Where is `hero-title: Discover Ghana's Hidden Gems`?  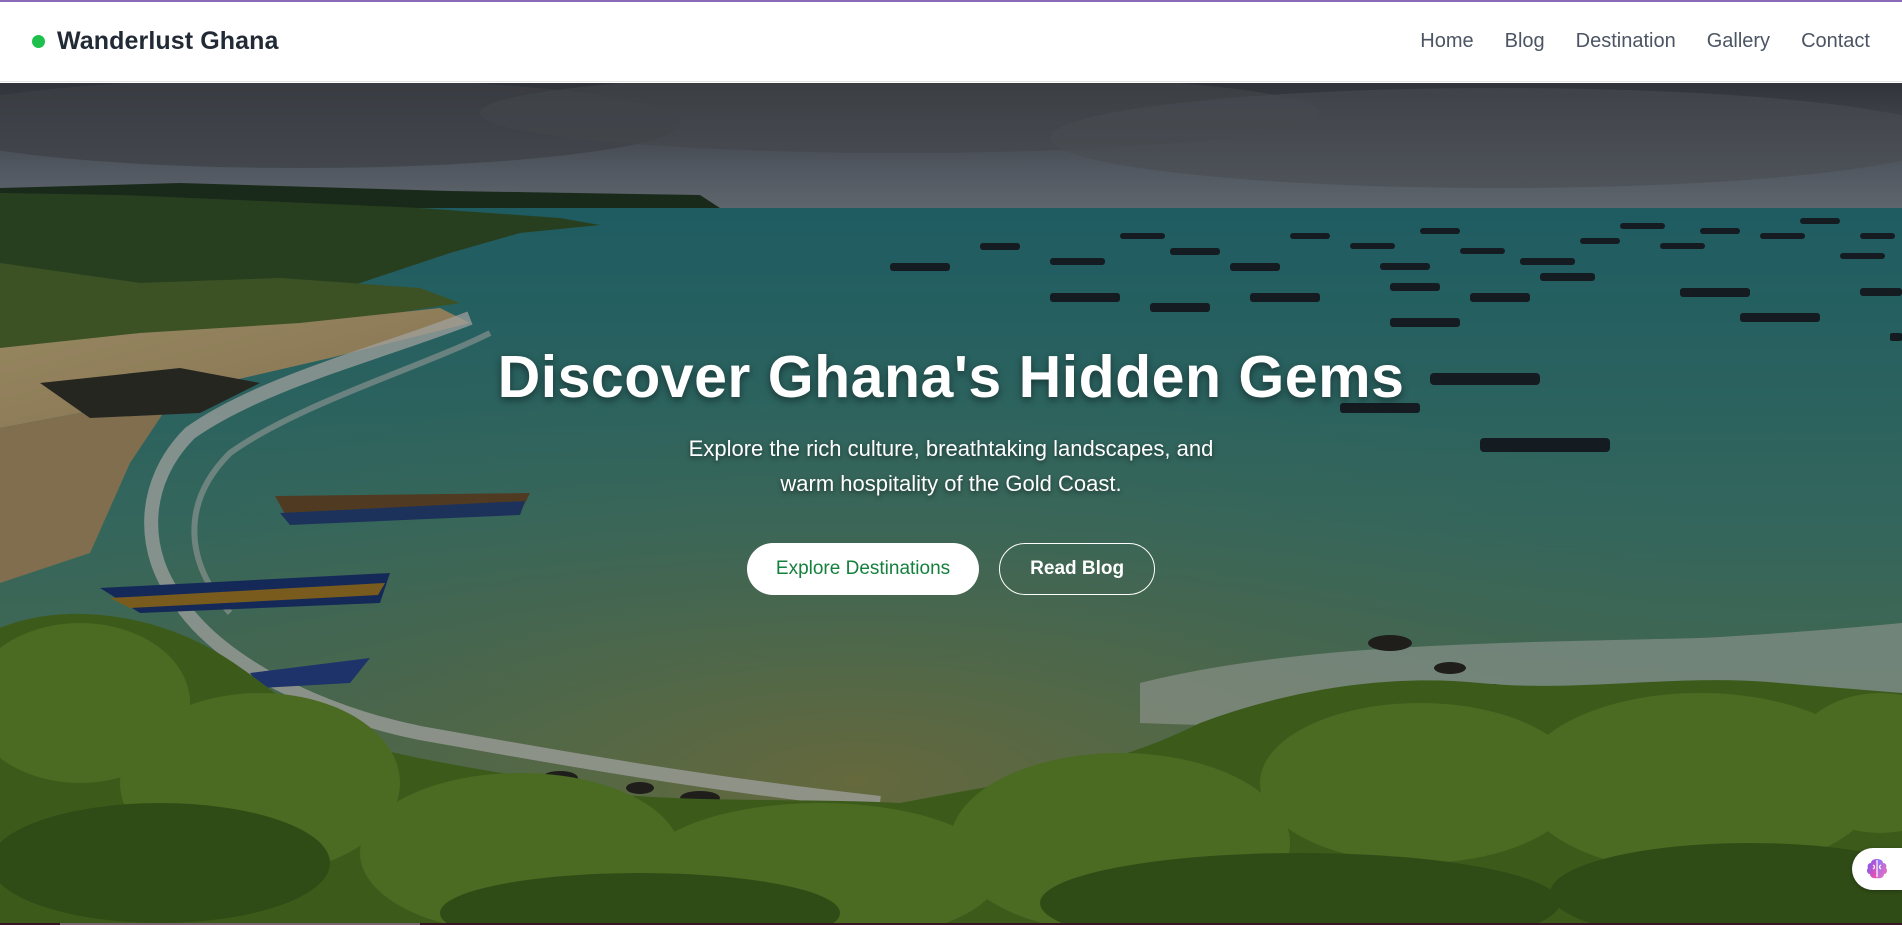 hero-title: Discover Ghana's Hidden Gems is located at coordinates (951, 377).